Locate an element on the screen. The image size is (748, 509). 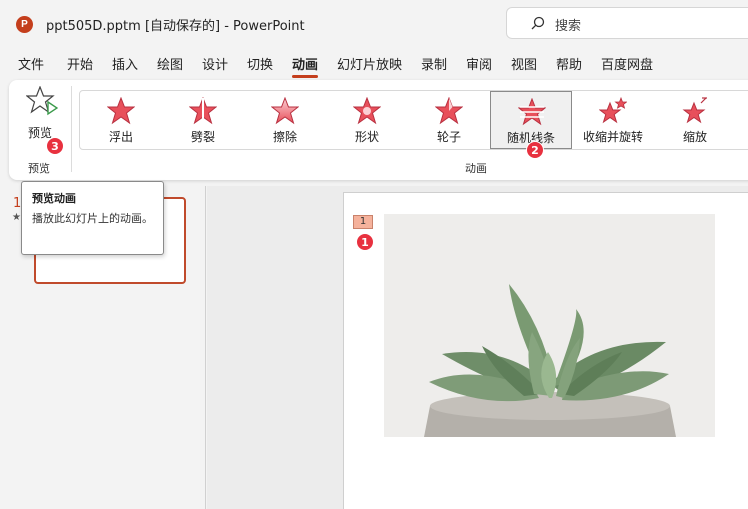
animation-wheel: 轮子 is located at coordinates (449, 120).